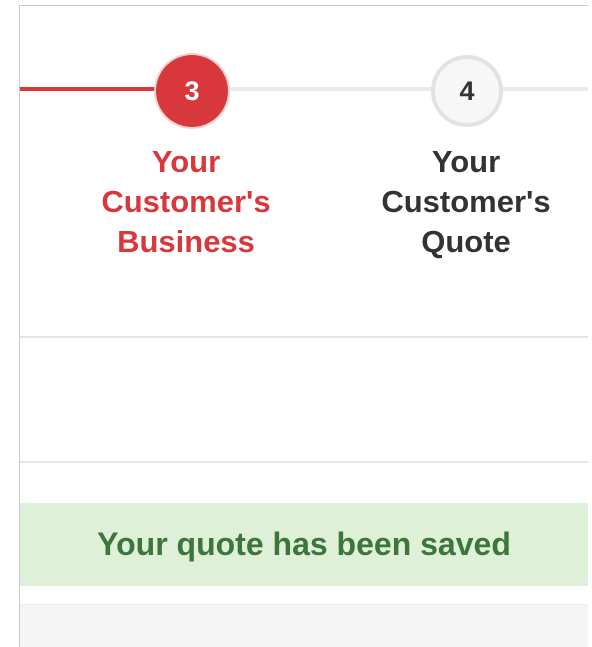  I want to click on step-3-label: Your Customer's Business, so click(186, 202).